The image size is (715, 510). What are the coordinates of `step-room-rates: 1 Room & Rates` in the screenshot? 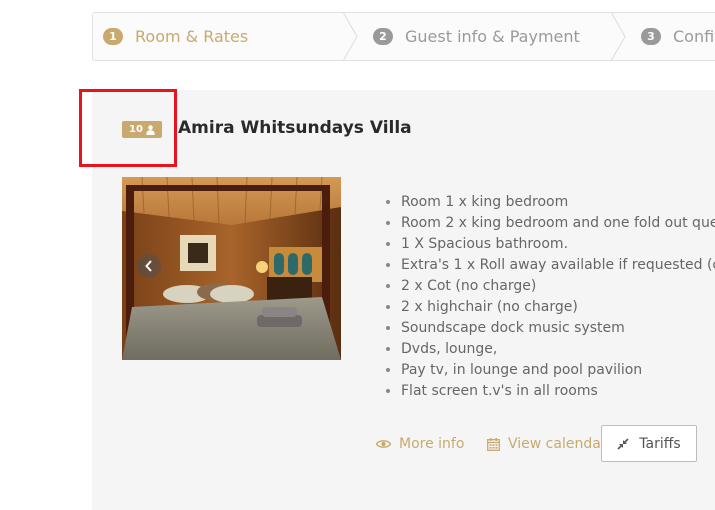 It's located at (175, 36).